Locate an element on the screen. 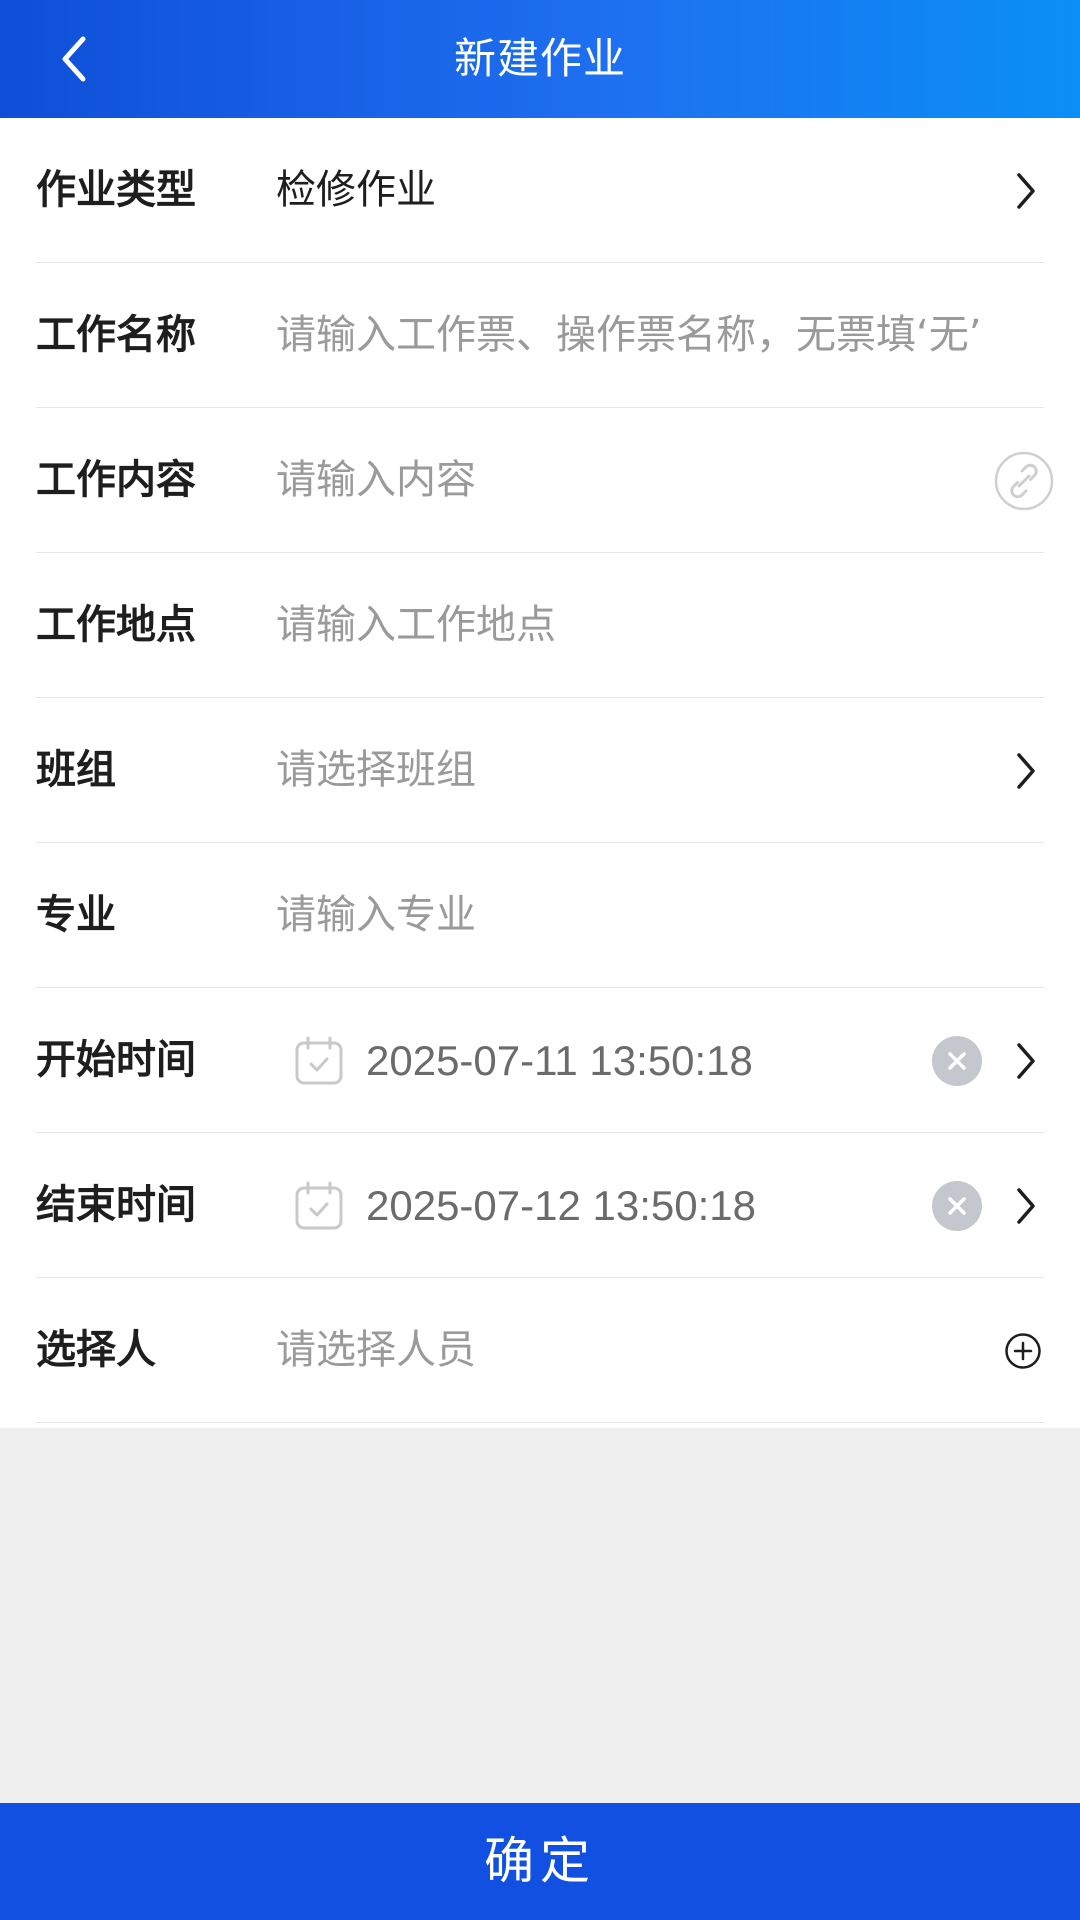  app-header: 新建作业 is located at coordinates (540, 59).